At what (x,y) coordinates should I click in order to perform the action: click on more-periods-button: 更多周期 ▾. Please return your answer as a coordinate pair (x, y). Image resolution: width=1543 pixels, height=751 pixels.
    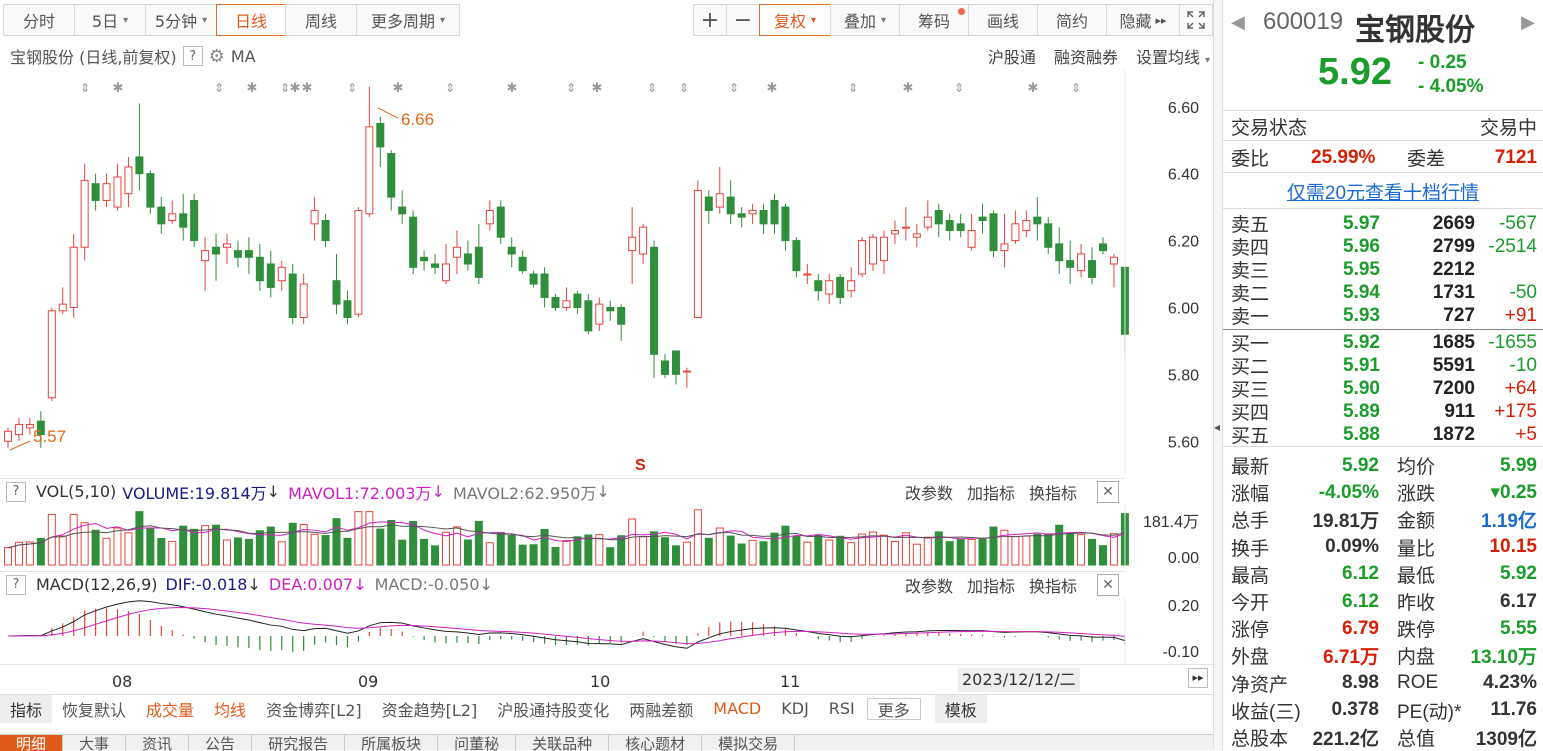
    Looking at the image, I should click on (408, 20).